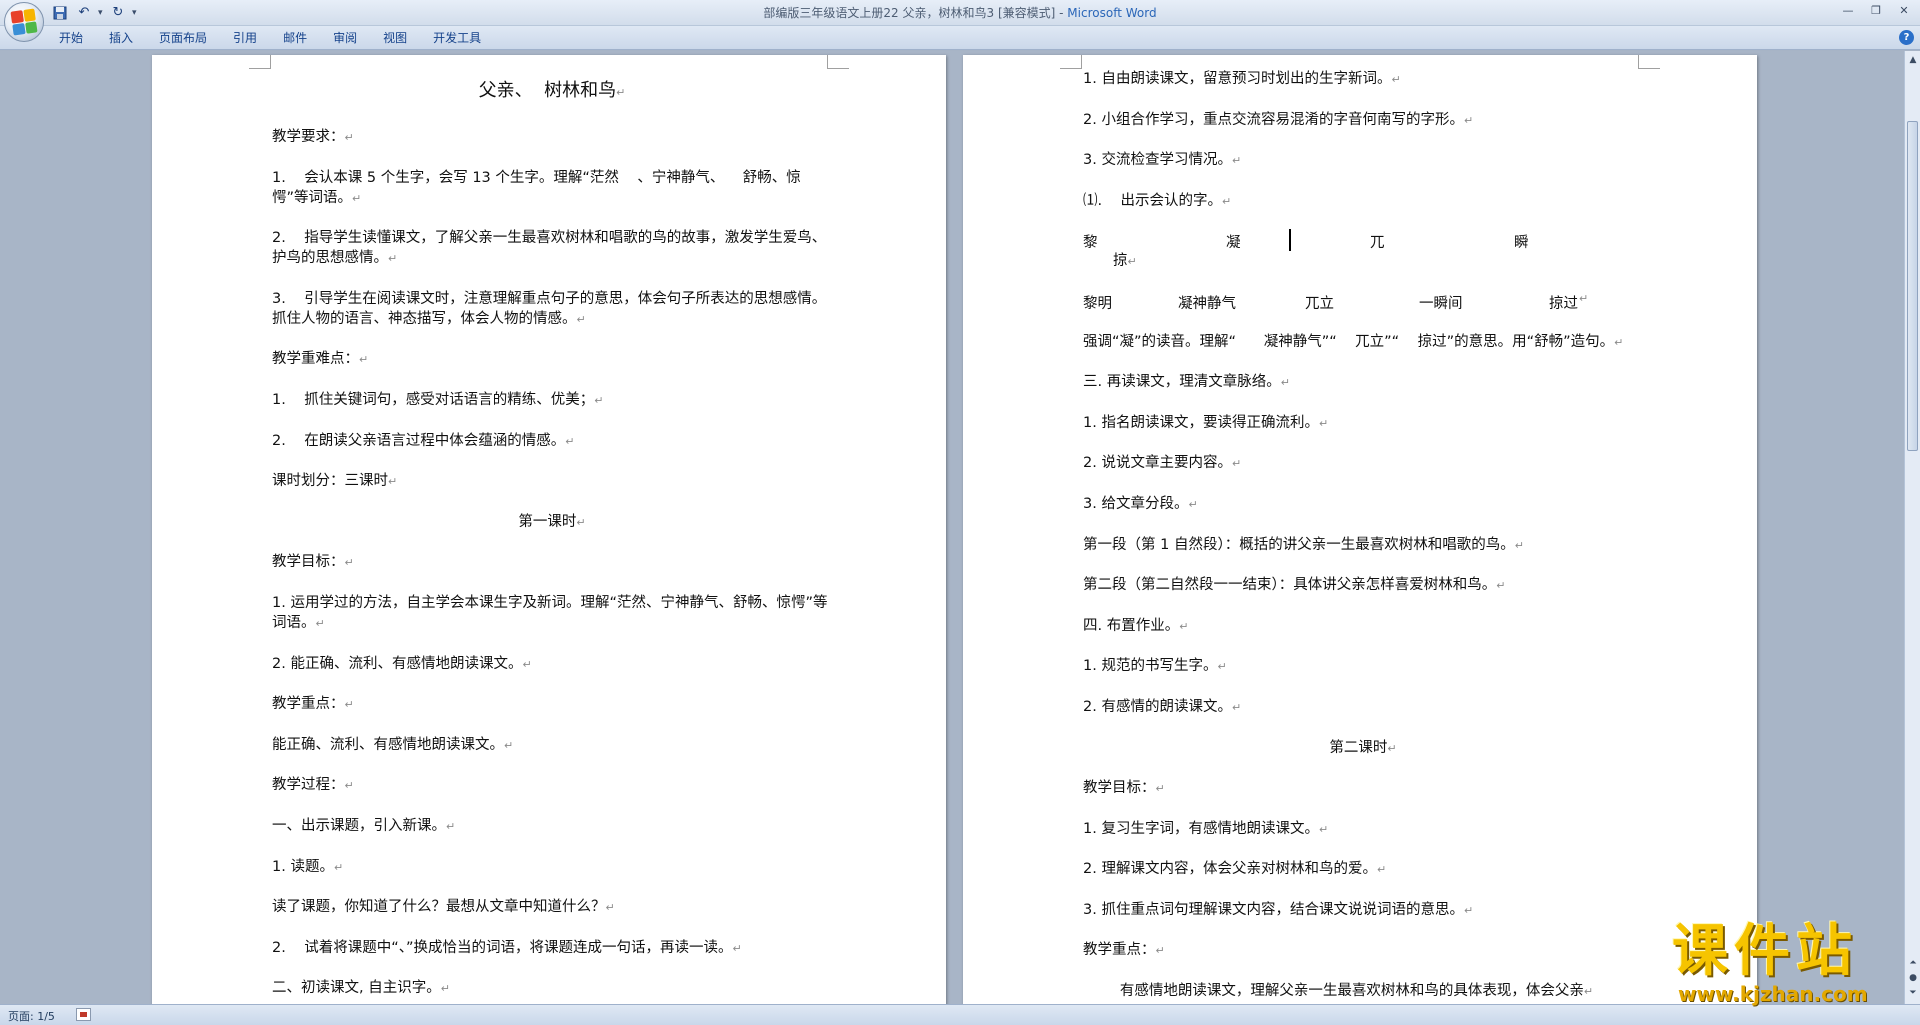 The width and height of the screenshot is (1920, 1025). I want to click on paragraph: 教学目标：↵, so click(1124, 788).